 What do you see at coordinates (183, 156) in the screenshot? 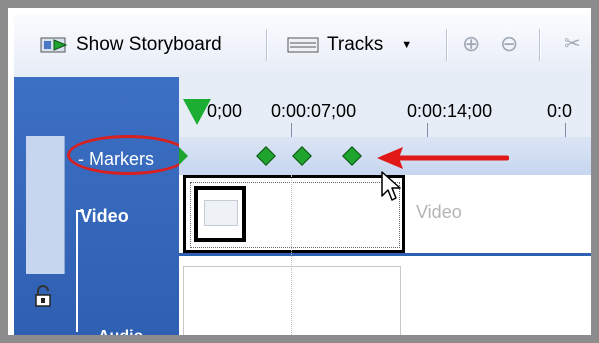
I see `marker-start` at bounding box center [183, 156].